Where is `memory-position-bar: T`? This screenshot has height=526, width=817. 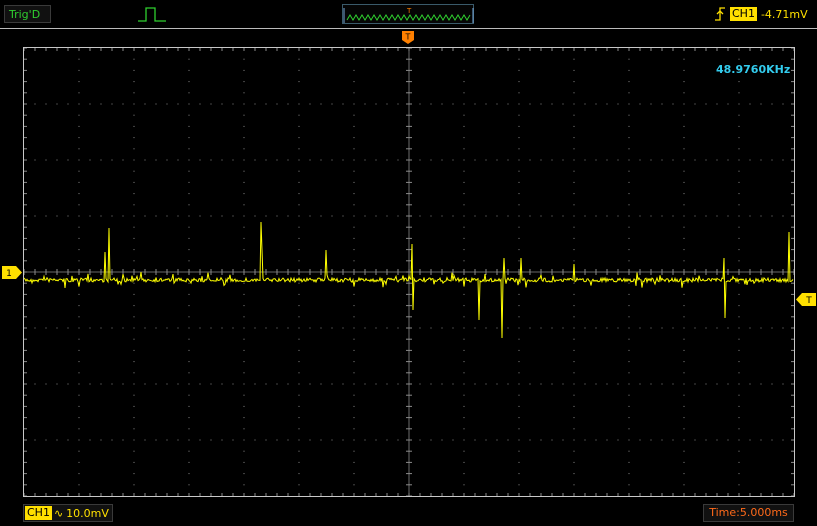
memory-position-bar: T is located at coordinates (408, 14).